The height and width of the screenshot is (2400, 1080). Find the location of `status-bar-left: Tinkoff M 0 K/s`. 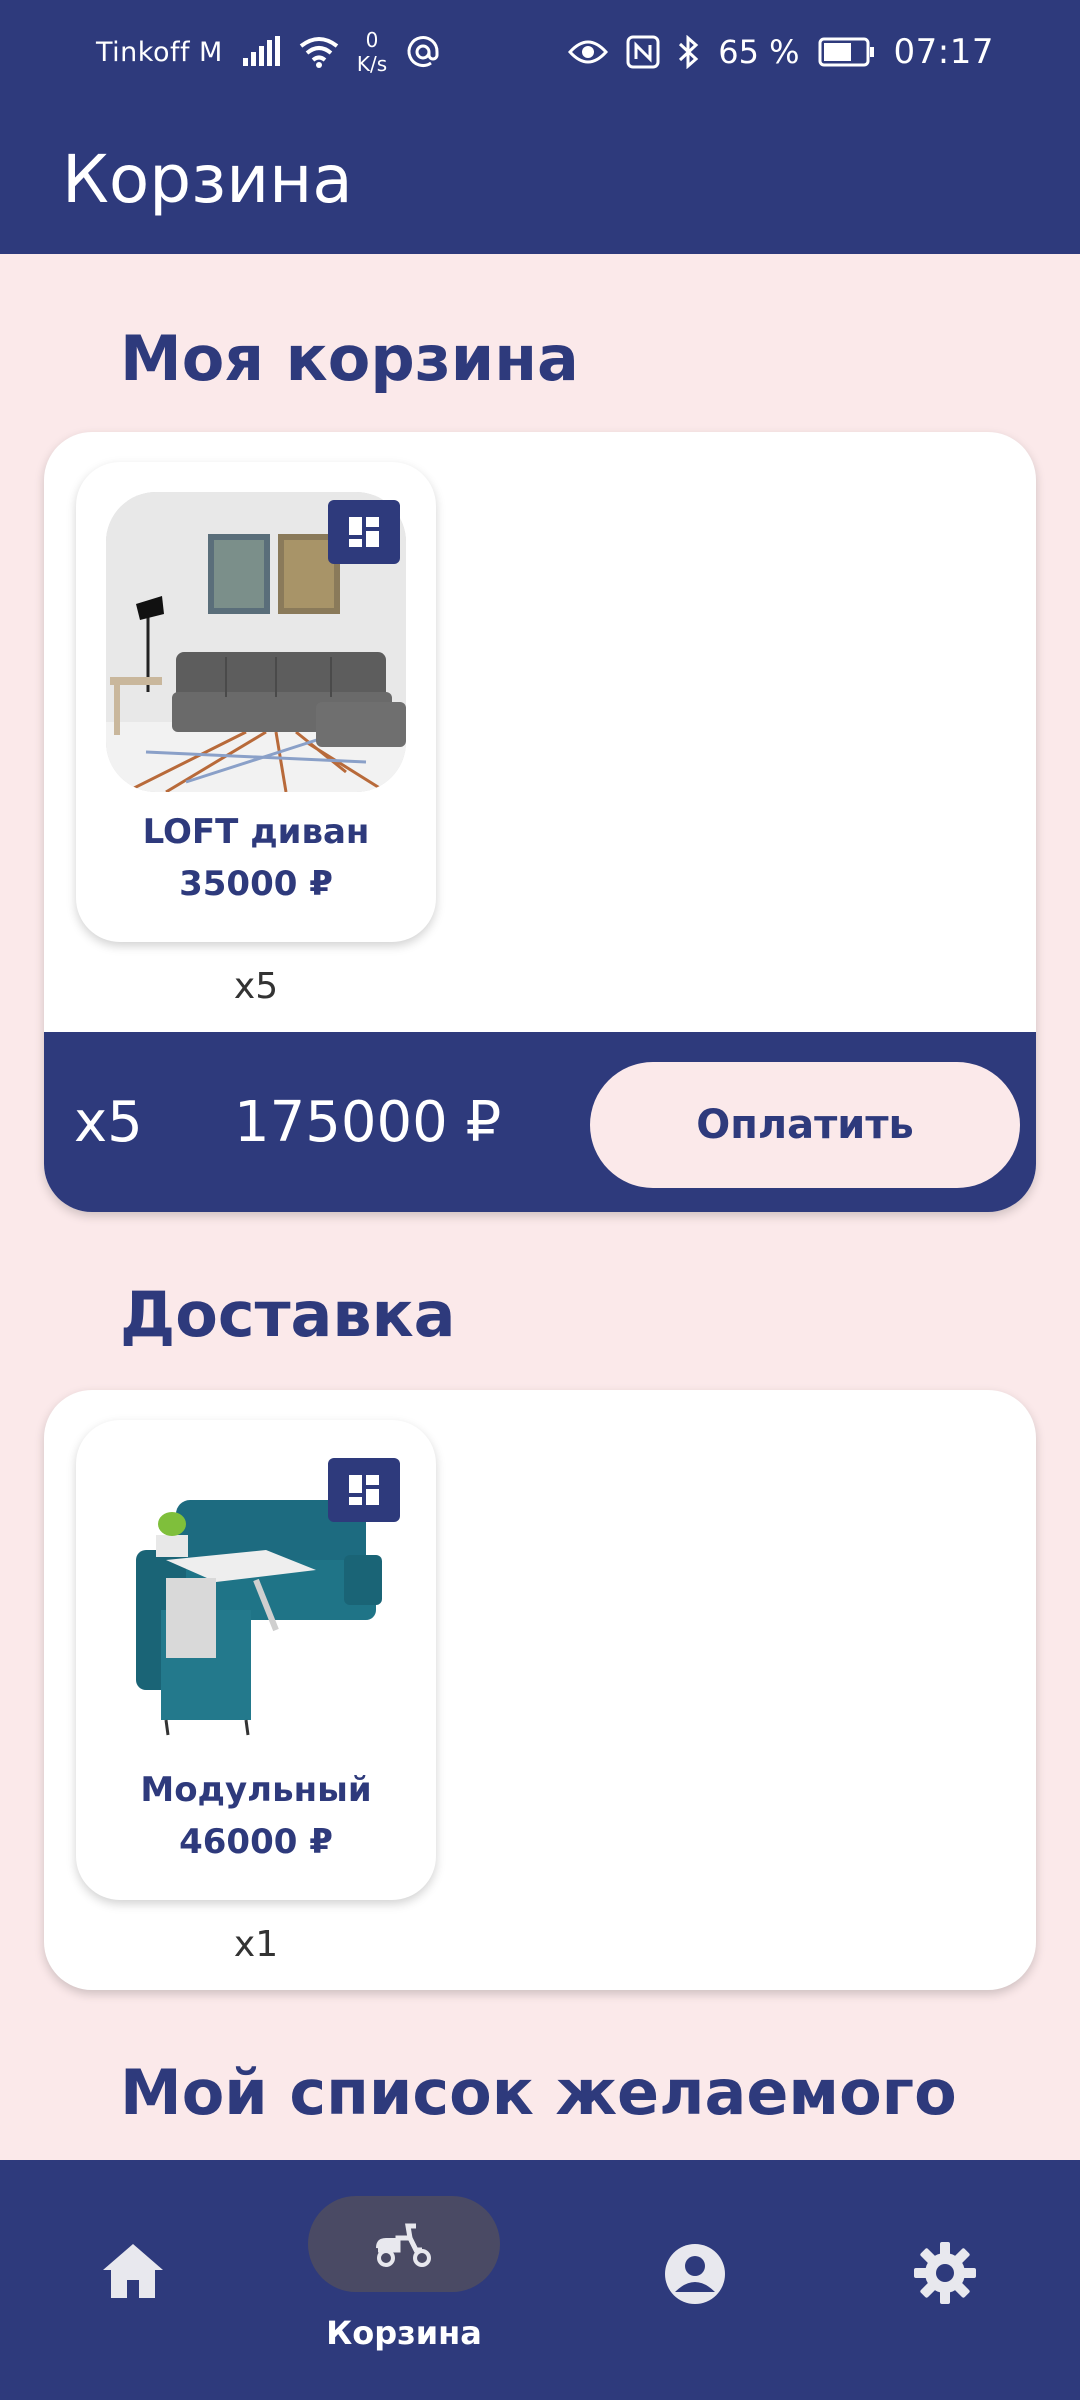

status-bar-left: Tinkoff M 0 K/s is located at coordinates (268, 52).